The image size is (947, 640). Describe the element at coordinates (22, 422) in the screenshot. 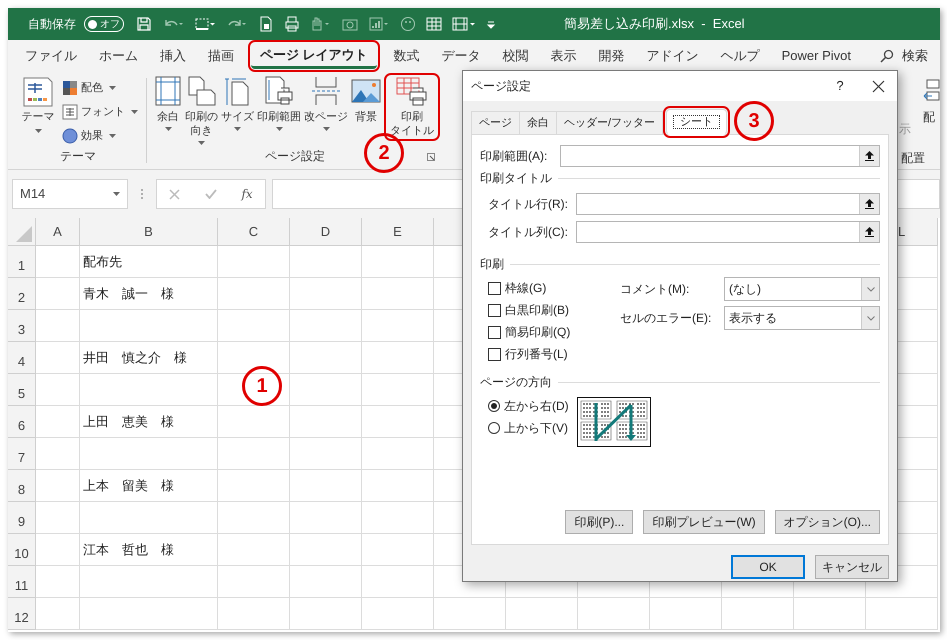

I see `row-header: 6` at that location.